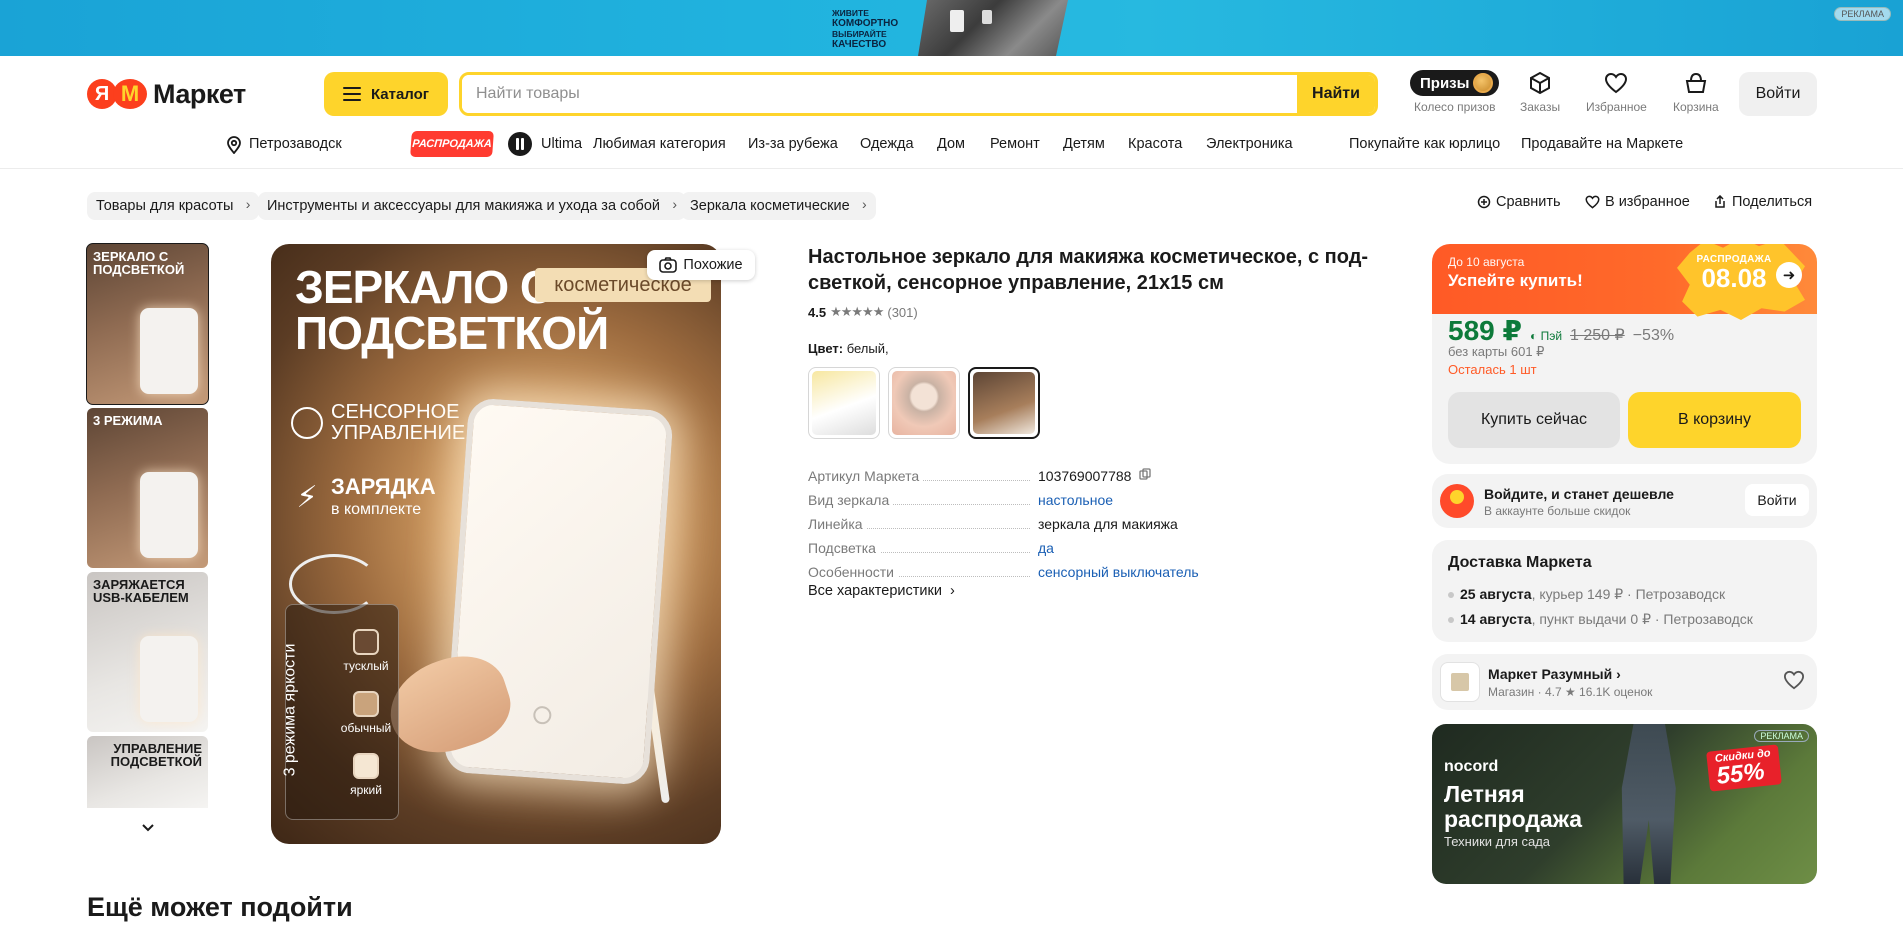  I want to click on current-price: 589 ₽, so click(1485, 330).